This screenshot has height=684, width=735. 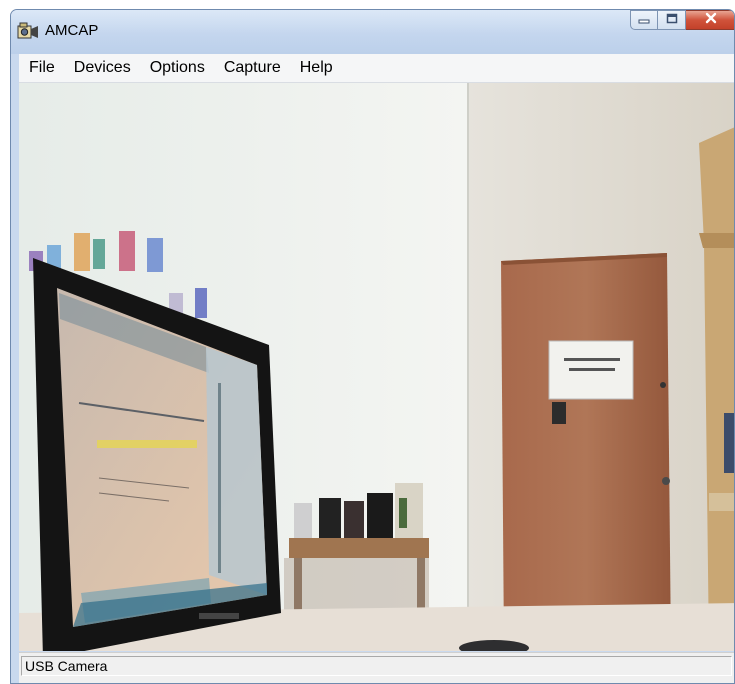 I want to click on status-panel: USB Camera, so click(x=376, y=666).